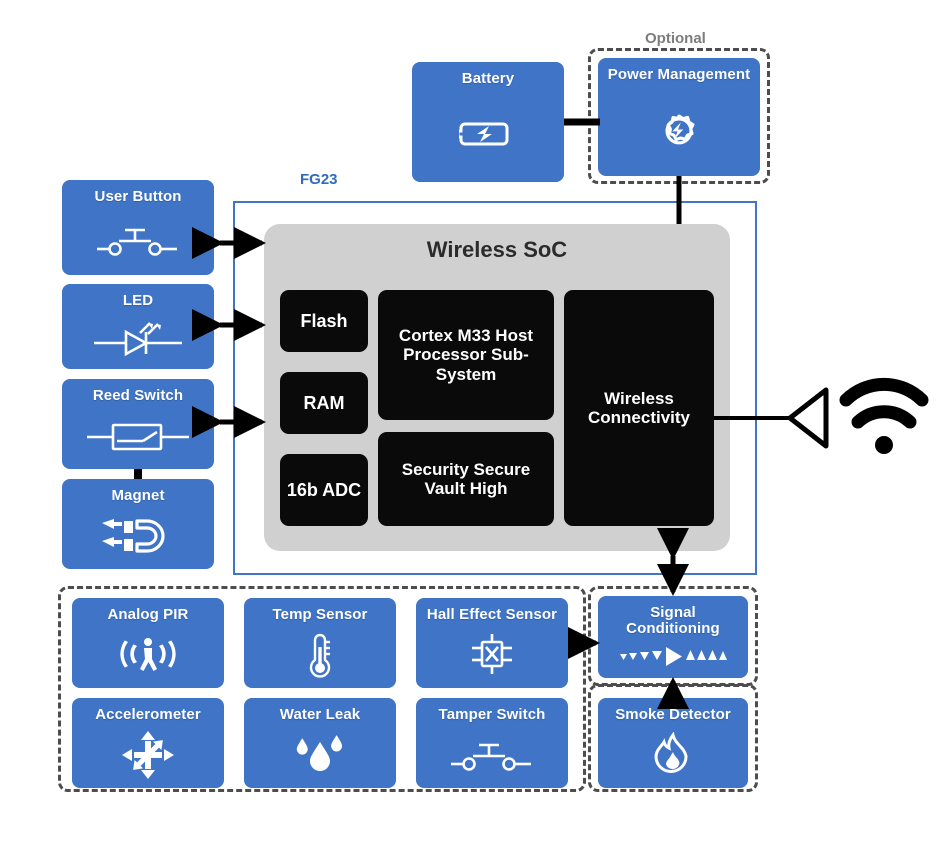 This screenshot has width=936, height=856. What do you see at coordinates (138, 395) in the screenshot?
I see `reed-switch-label: Reed Switch` at bounding box center [138, 395].